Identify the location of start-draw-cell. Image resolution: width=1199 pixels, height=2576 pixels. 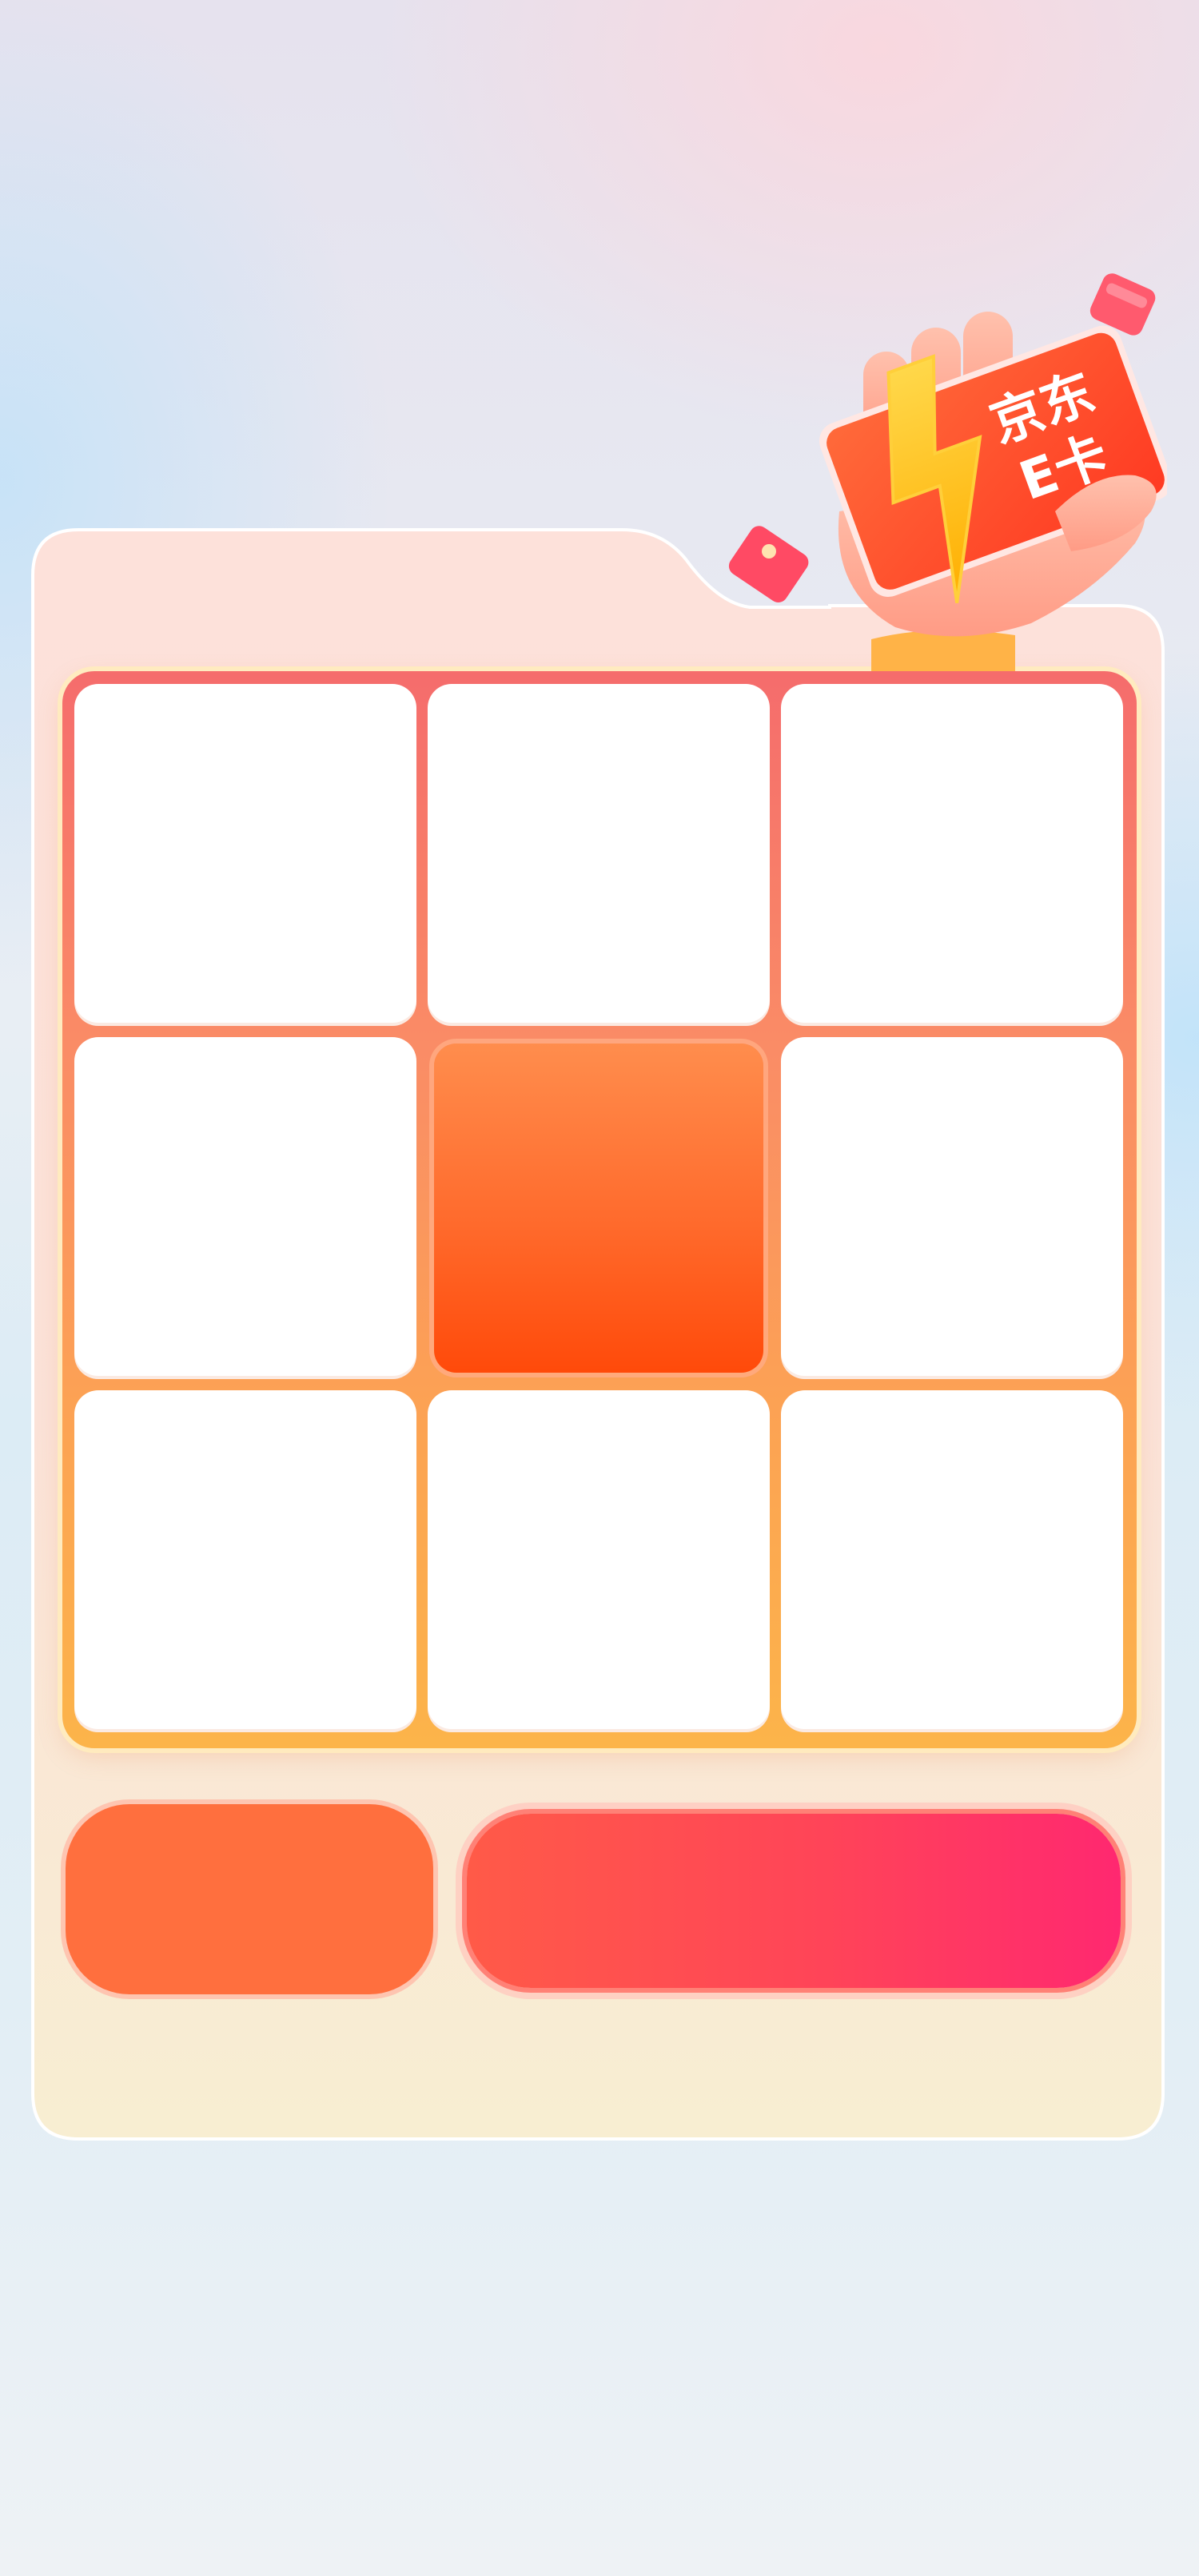
(598, 1208).